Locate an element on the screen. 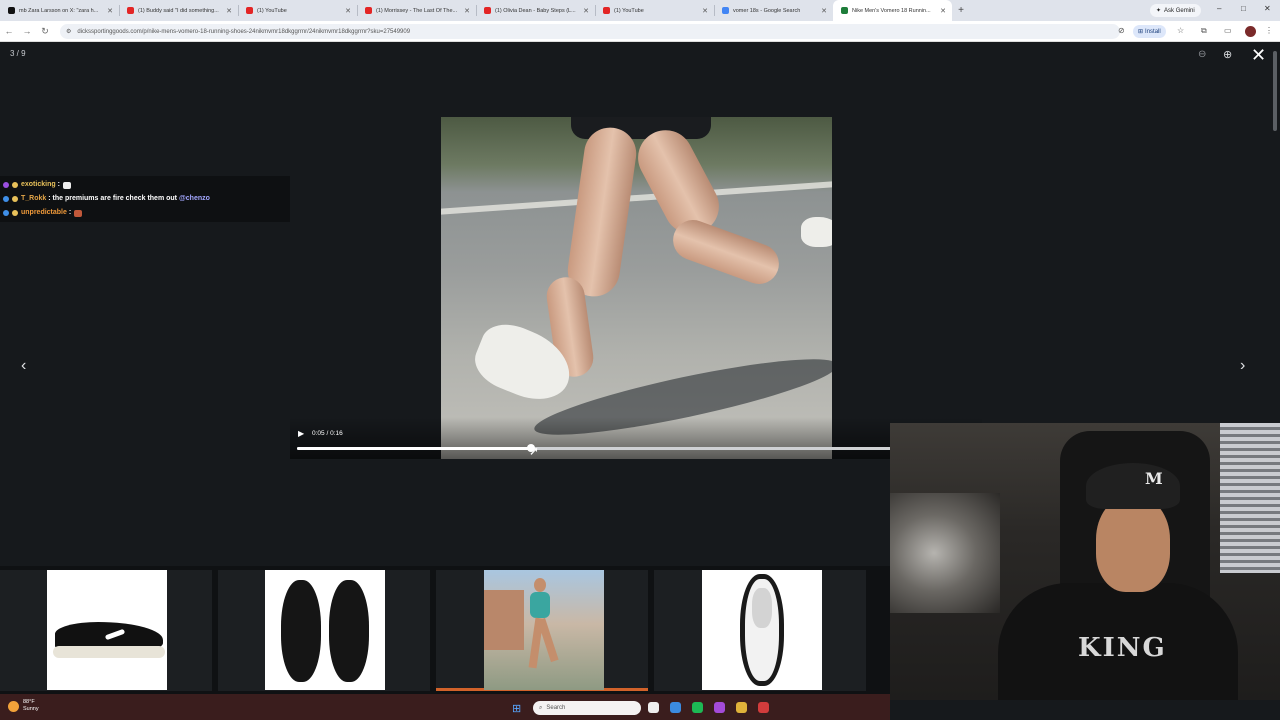  video-progress-bar is located at coordinates (636, 448).